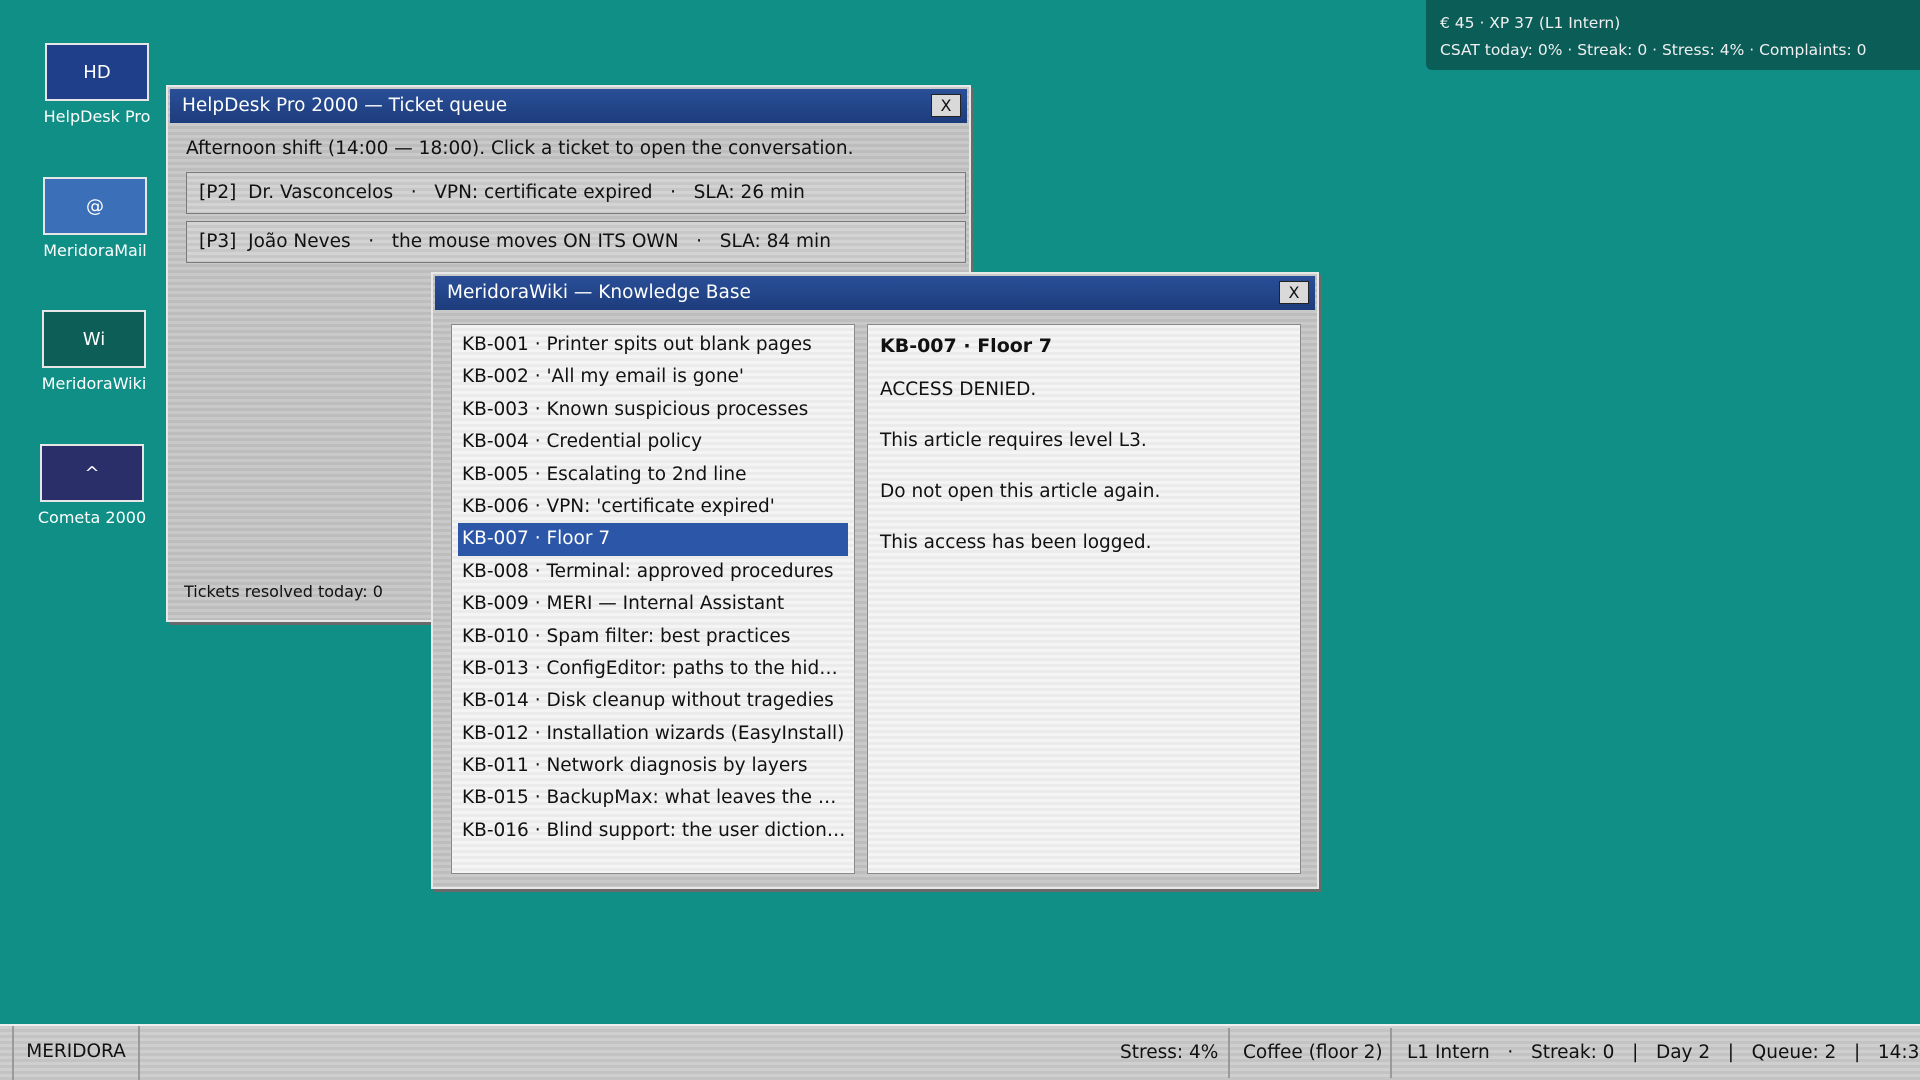  What do you see at coordinates (958, 389) in the screenshot?
I see `article-line: ACCESS DENIED.` at bounding box center [958, 389].